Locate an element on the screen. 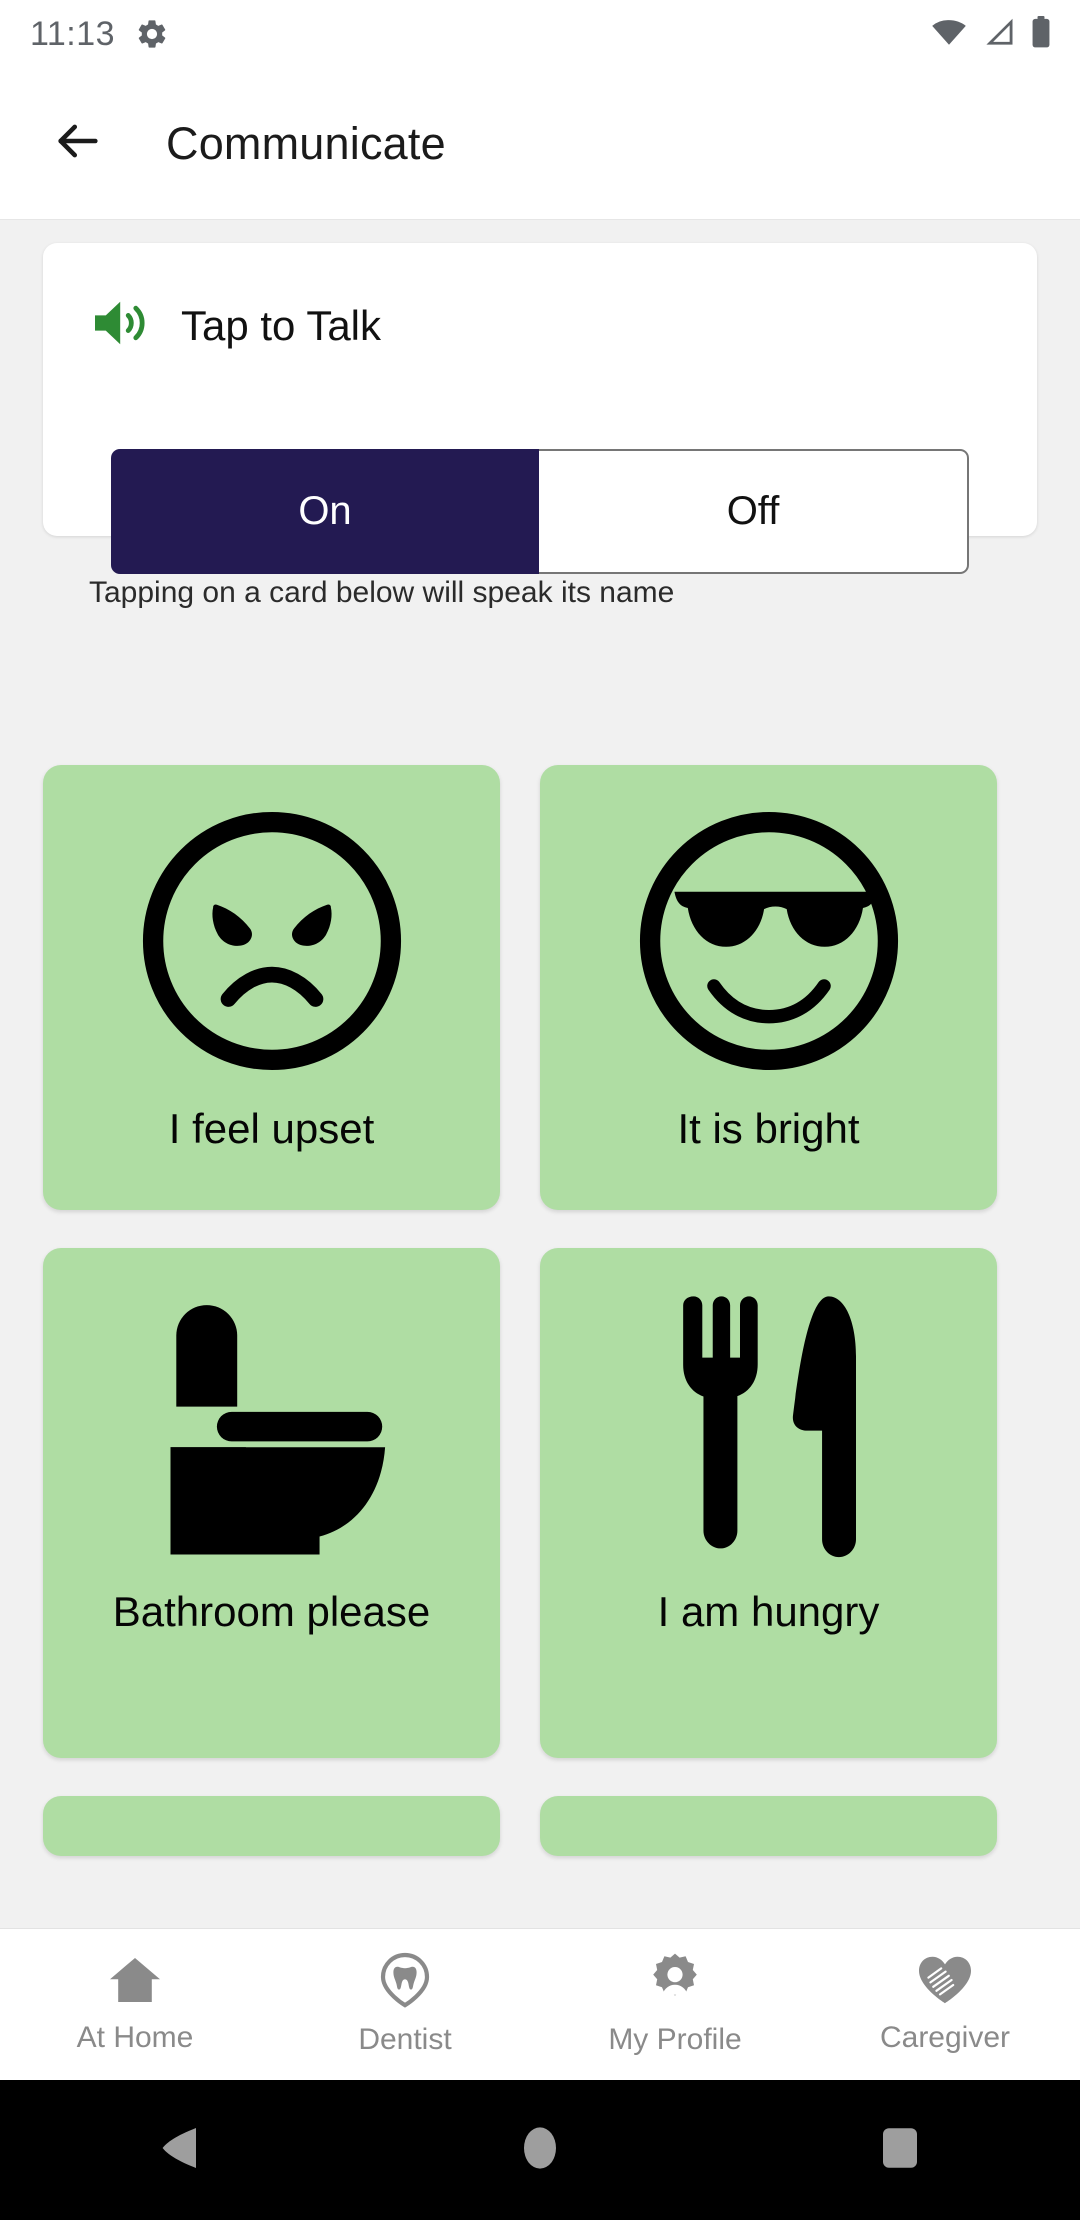 This screenshot has height=2220, width=1080. status-bar-clock: 11:13 is located at coordinates (73, 34).